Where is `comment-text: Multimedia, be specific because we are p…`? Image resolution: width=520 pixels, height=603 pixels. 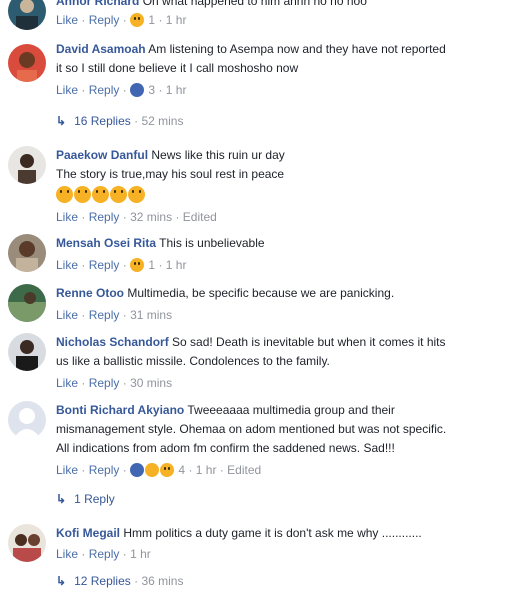
comment-text: Multimedia, be specific because we are p… is located at coordinates (261, 293).